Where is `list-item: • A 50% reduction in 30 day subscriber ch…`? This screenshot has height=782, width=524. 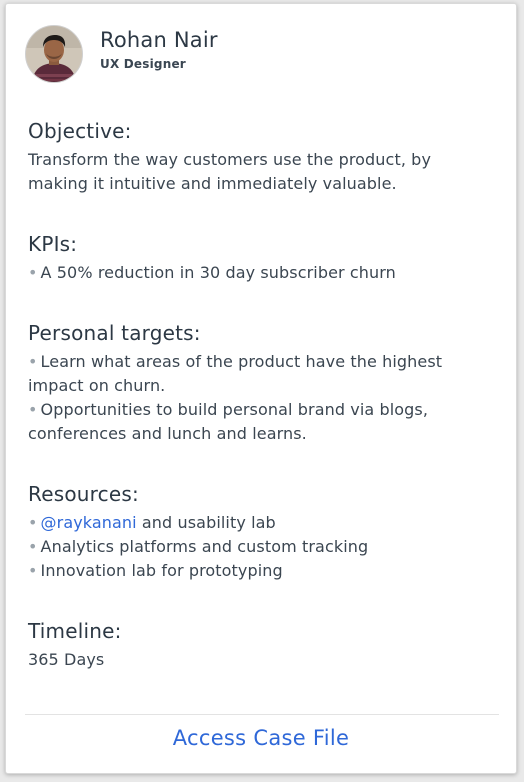
list-item: • A 50% reduction in 30 day subscriber ch… is located at coordinates (262, 273).